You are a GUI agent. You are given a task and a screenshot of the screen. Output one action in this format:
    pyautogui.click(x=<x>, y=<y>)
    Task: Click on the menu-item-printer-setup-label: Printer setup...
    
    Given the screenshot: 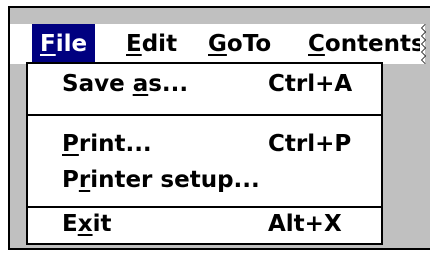 What is the action you would take?
    pyautogui.click(x=161, y=180)
    